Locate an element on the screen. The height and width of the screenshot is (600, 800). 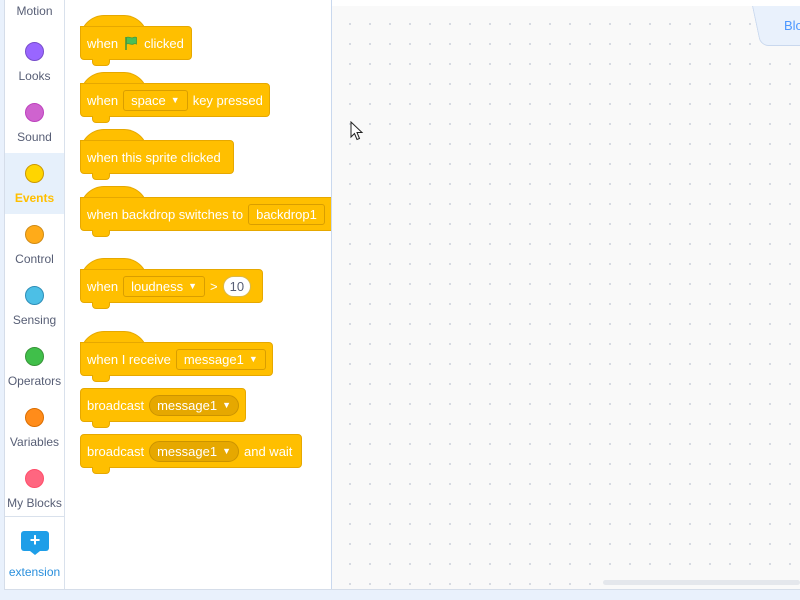
control-dot-icon is located at coordinates (34, 234).